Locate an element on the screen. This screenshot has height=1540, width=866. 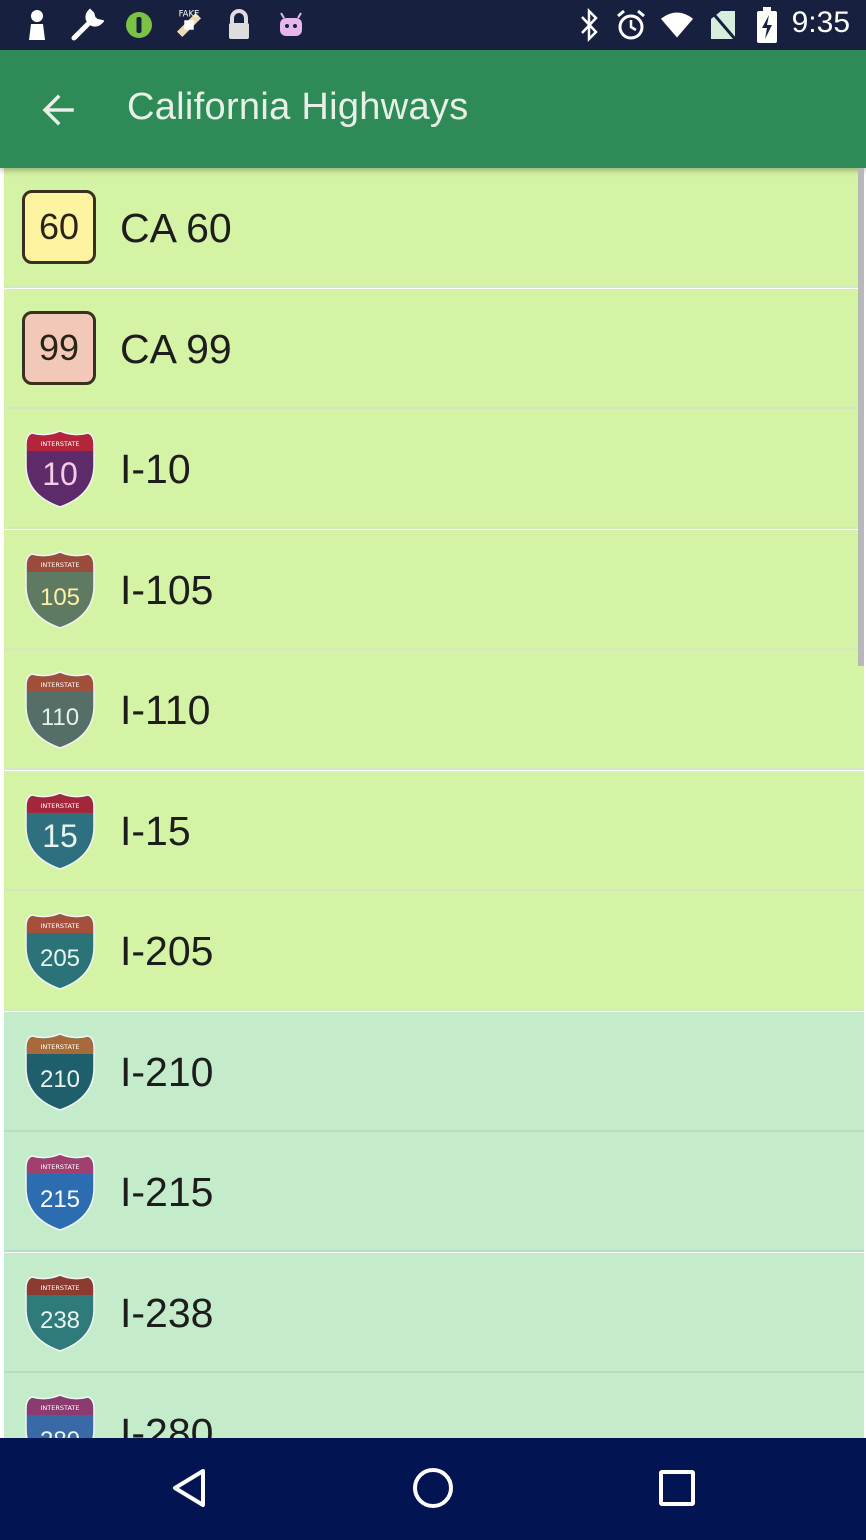
highway-name: I-110 is located at coordinates (165, 710).